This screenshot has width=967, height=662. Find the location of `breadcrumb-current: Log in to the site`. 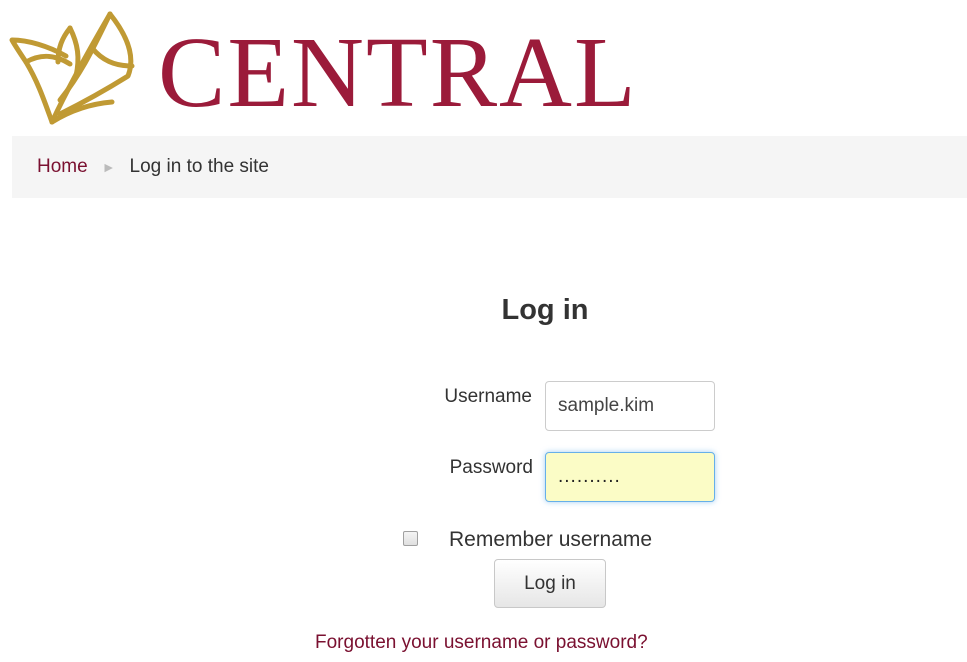

breadcrumb-current: Log in to the site is located at coordinates (199, 166).